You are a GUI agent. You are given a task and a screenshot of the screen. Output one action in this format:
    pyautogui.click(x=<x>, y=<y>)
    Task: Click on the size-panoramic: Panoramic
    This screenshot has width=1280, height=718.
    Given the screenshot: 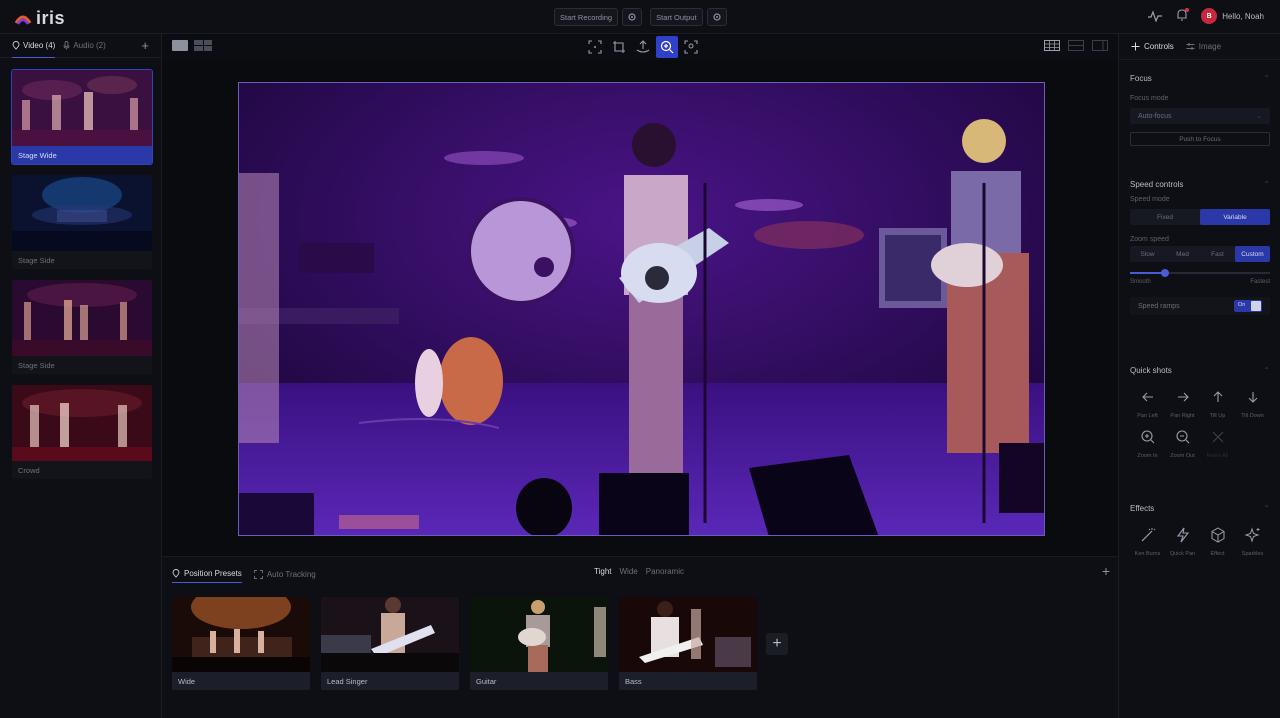 What is the action you would take?
    pyautogui.click(x=665, y=571)
    